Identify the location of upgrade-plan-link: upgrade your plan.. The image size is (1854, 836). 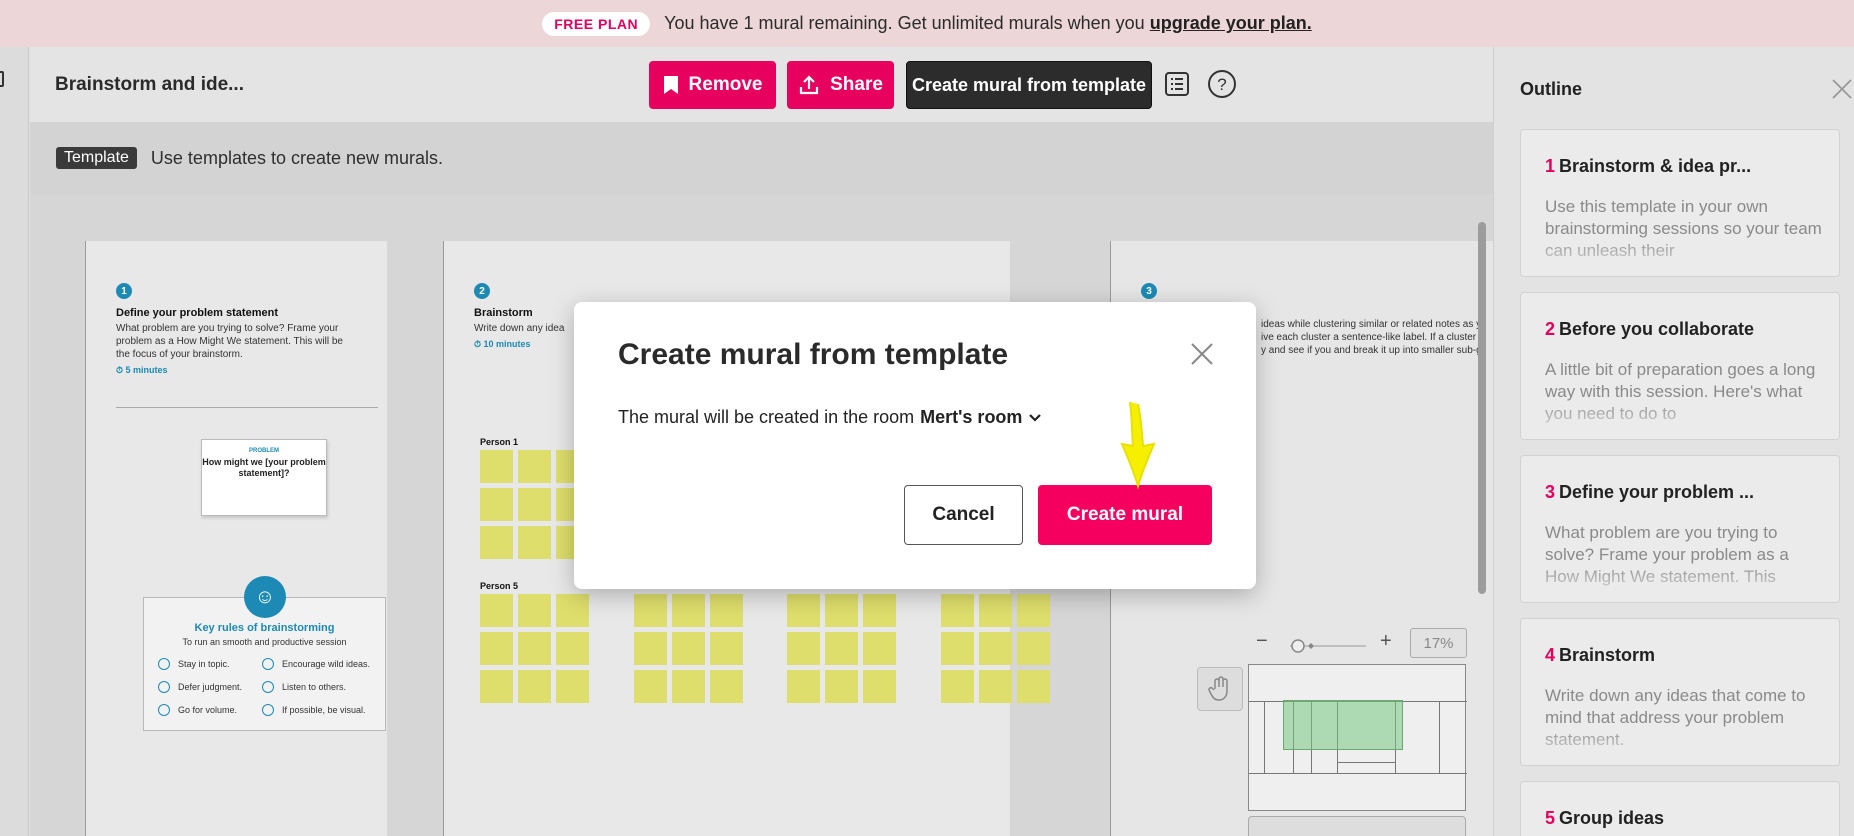
(1231, 23).